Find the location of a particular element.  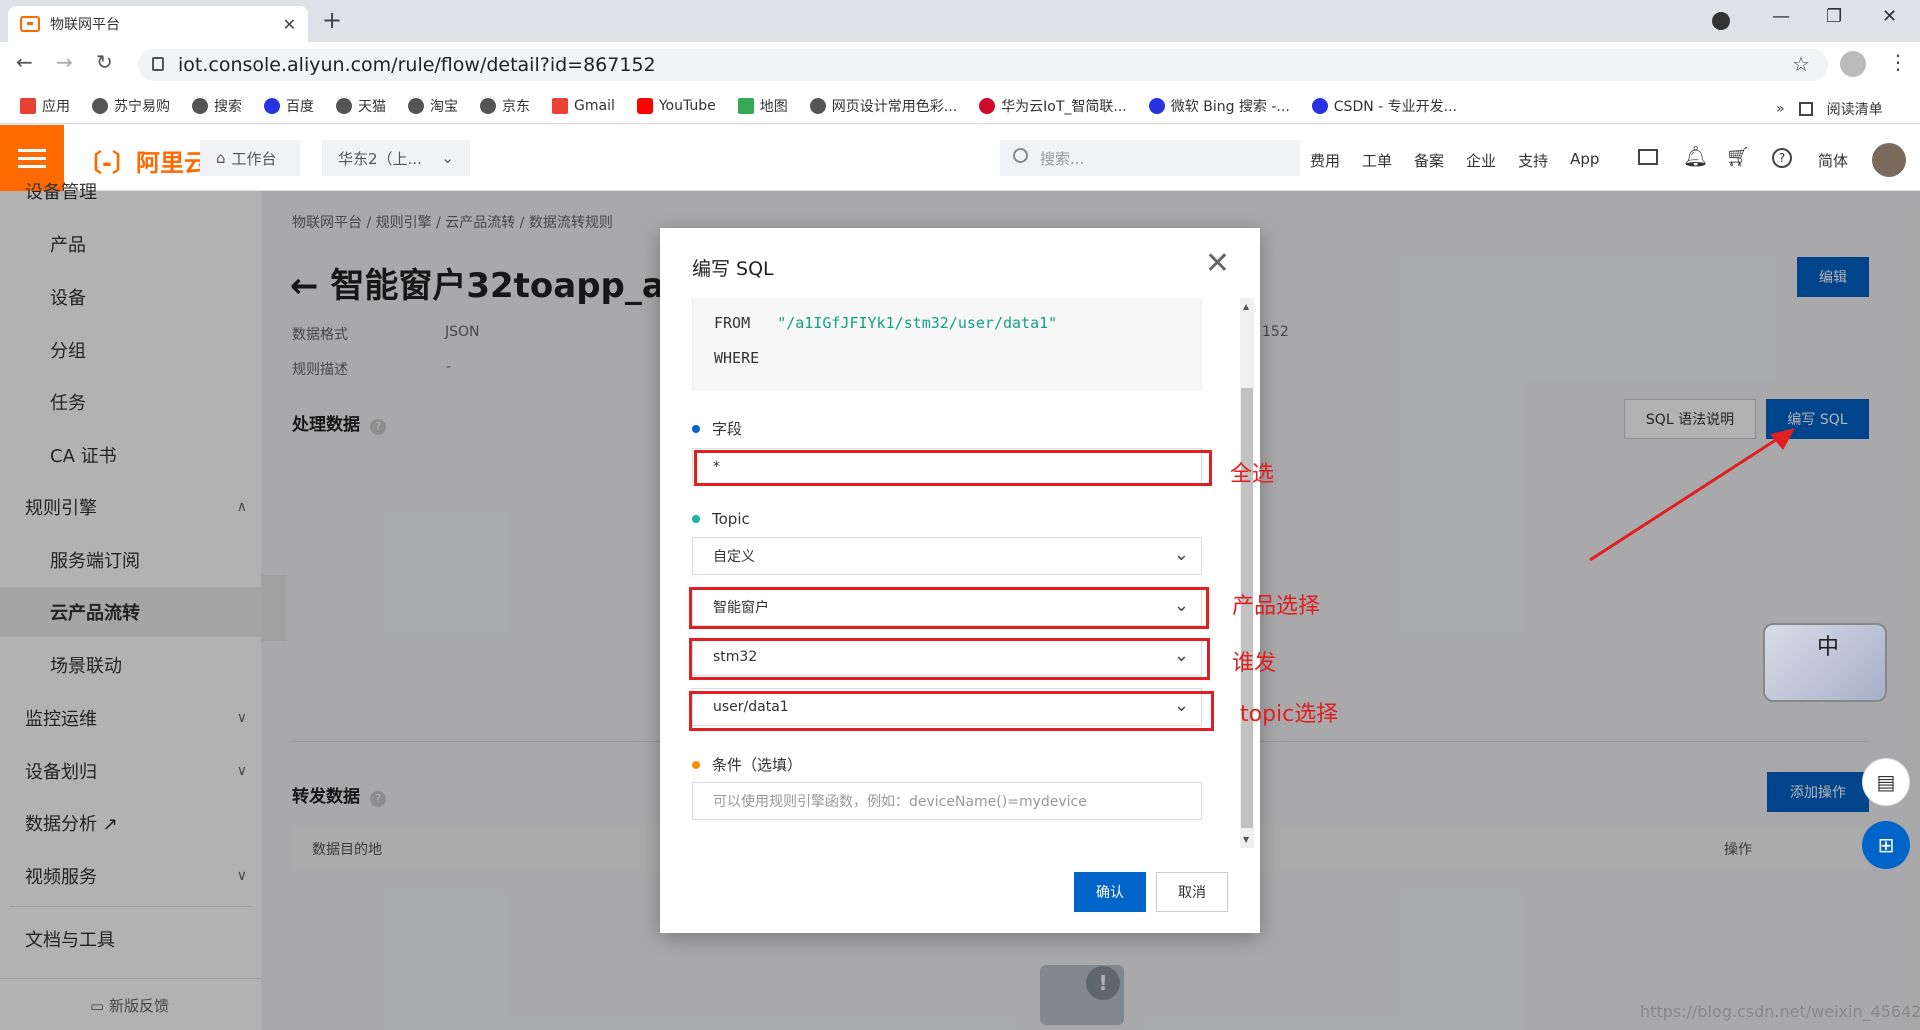

header-link-support: 支持 is located at coordinates (1533, 160).